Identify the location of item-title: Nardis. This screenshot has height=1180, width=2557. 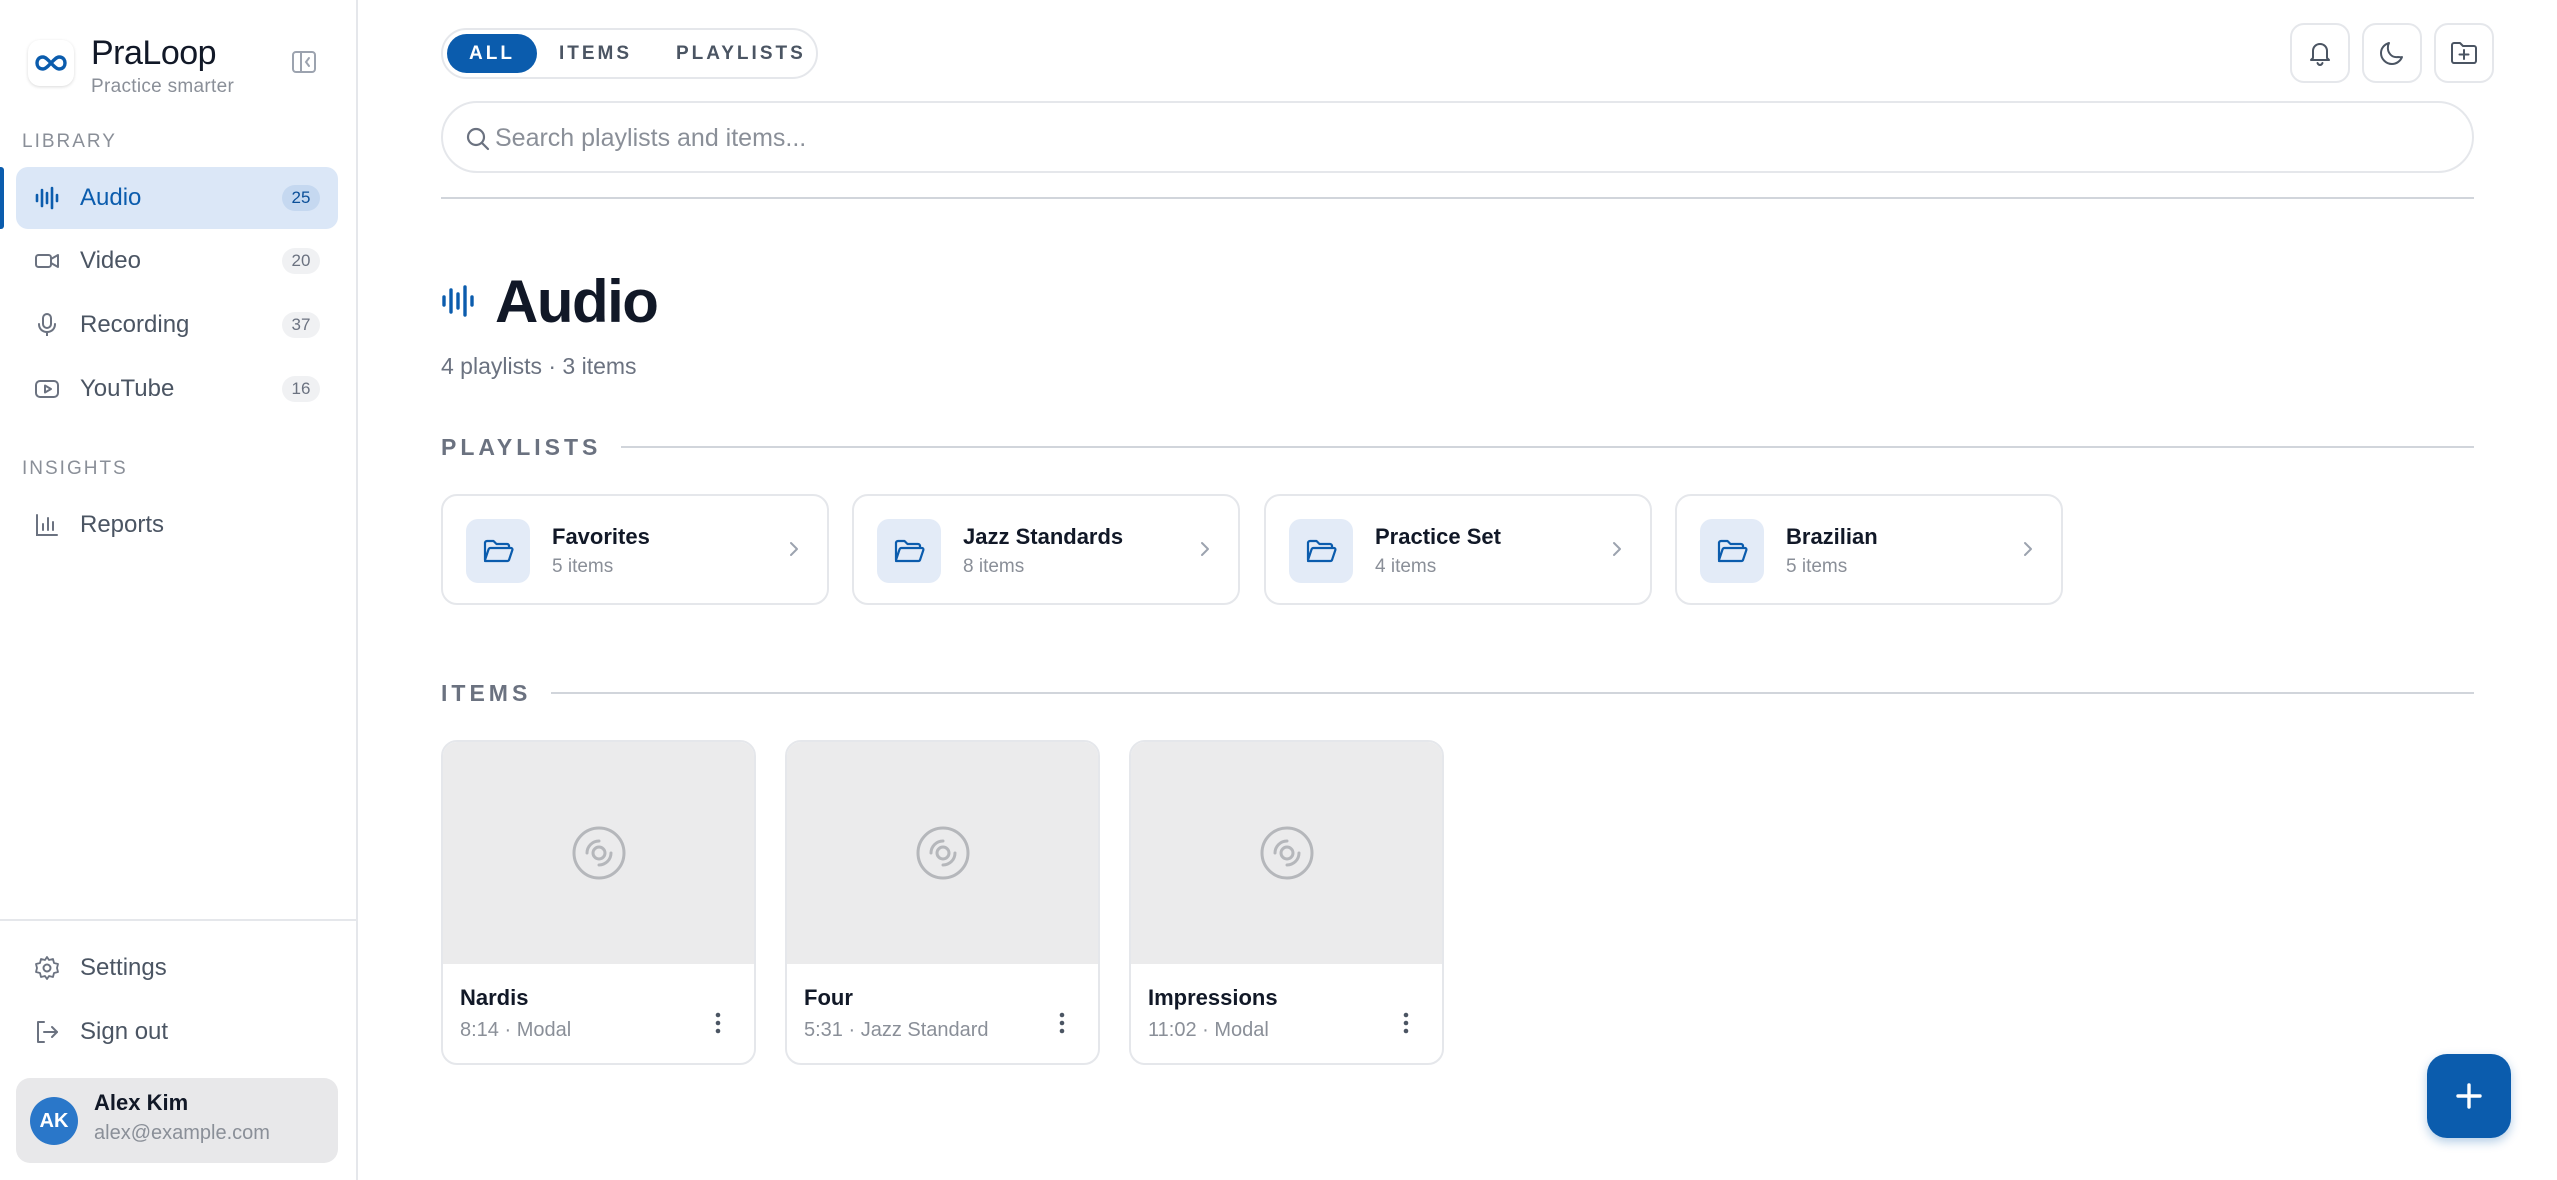
(494, 997).